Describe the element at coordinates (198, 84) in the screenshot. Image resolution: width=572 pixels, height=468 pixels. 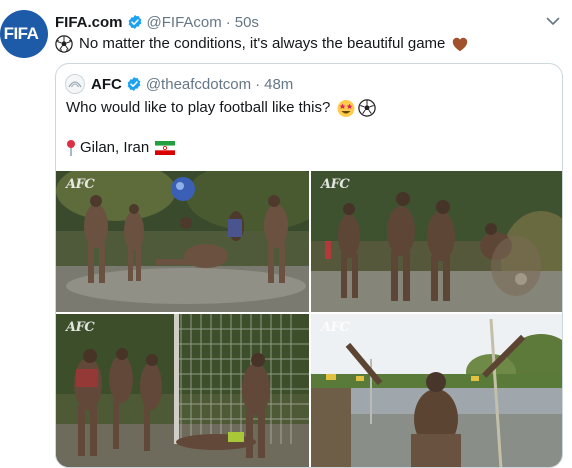
I see `quoted-author-handle: @theafcdotcom` at that location.